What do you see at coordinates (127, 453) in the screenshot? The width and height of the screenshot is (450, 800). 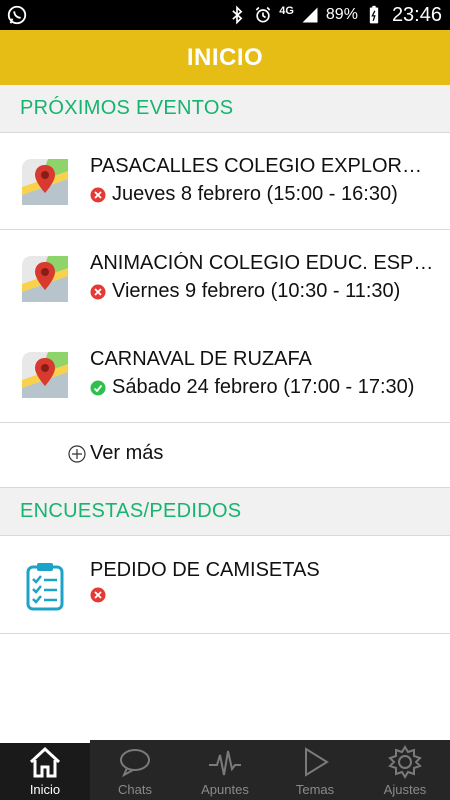 I see `see-more-label: Ver más` at bounding box center [127, 453].